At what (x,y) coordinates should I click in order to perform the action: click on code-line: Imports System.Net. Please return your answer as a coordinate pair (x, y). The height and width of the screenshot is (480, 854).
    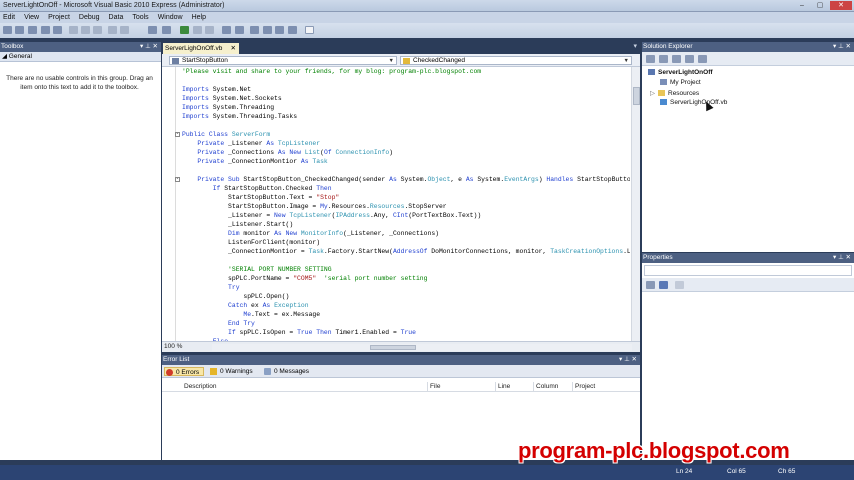
    Looking at the image, I should click on (406, 89).